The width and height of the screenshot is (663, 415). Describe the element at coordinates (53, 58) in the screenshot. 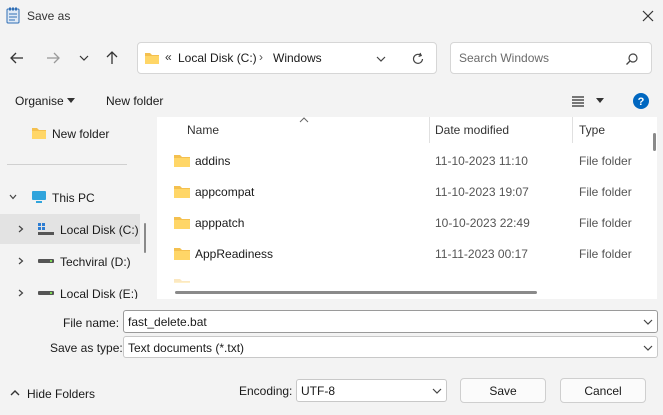

I see `forward-arrow-icon` at that location.